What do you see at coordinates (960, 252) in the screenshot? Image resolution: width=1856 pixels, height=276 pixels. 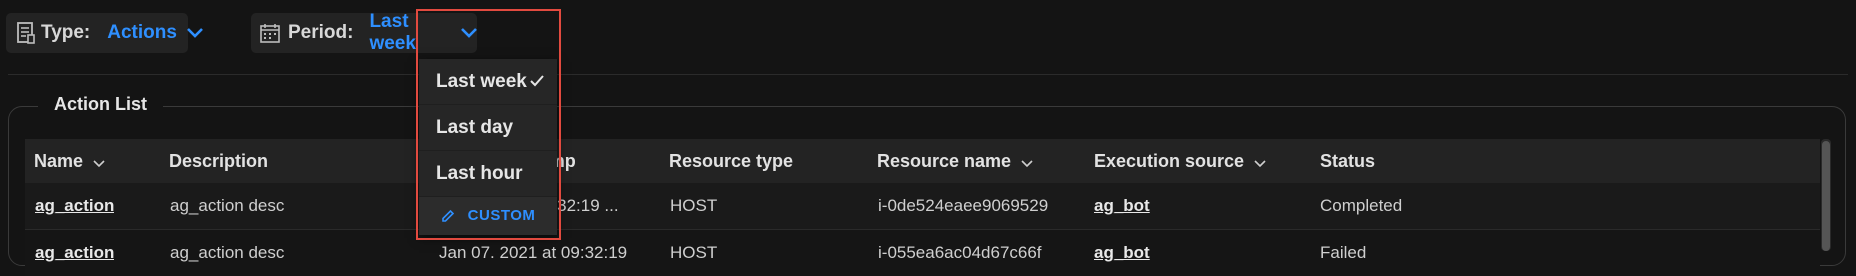 I see `resource-name: i-055ea6ac04d67c66f` at bounding box center [960, 252].